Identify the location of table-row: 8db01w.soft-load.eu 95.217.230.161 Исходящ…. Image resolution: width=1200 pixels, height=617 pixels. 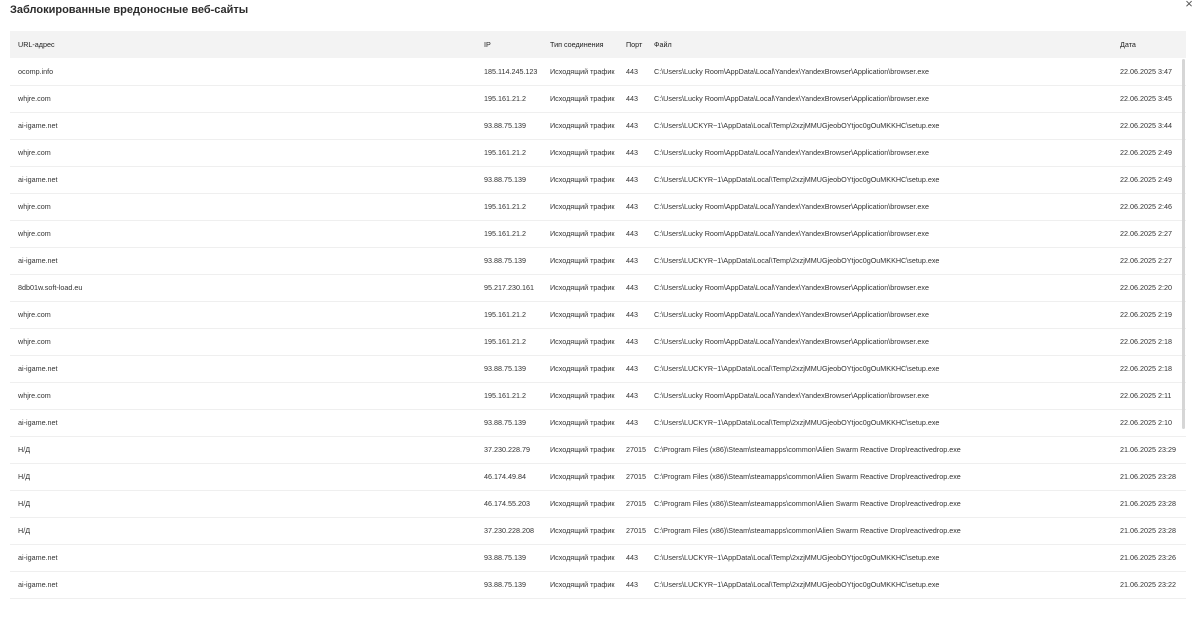
(598, 287).